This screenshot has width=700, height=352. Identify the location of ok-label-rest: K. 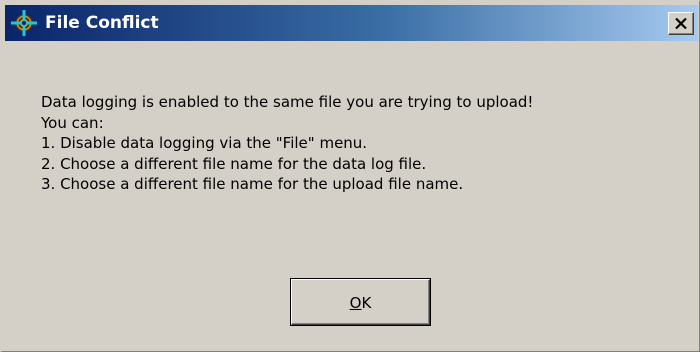
(366, 303).